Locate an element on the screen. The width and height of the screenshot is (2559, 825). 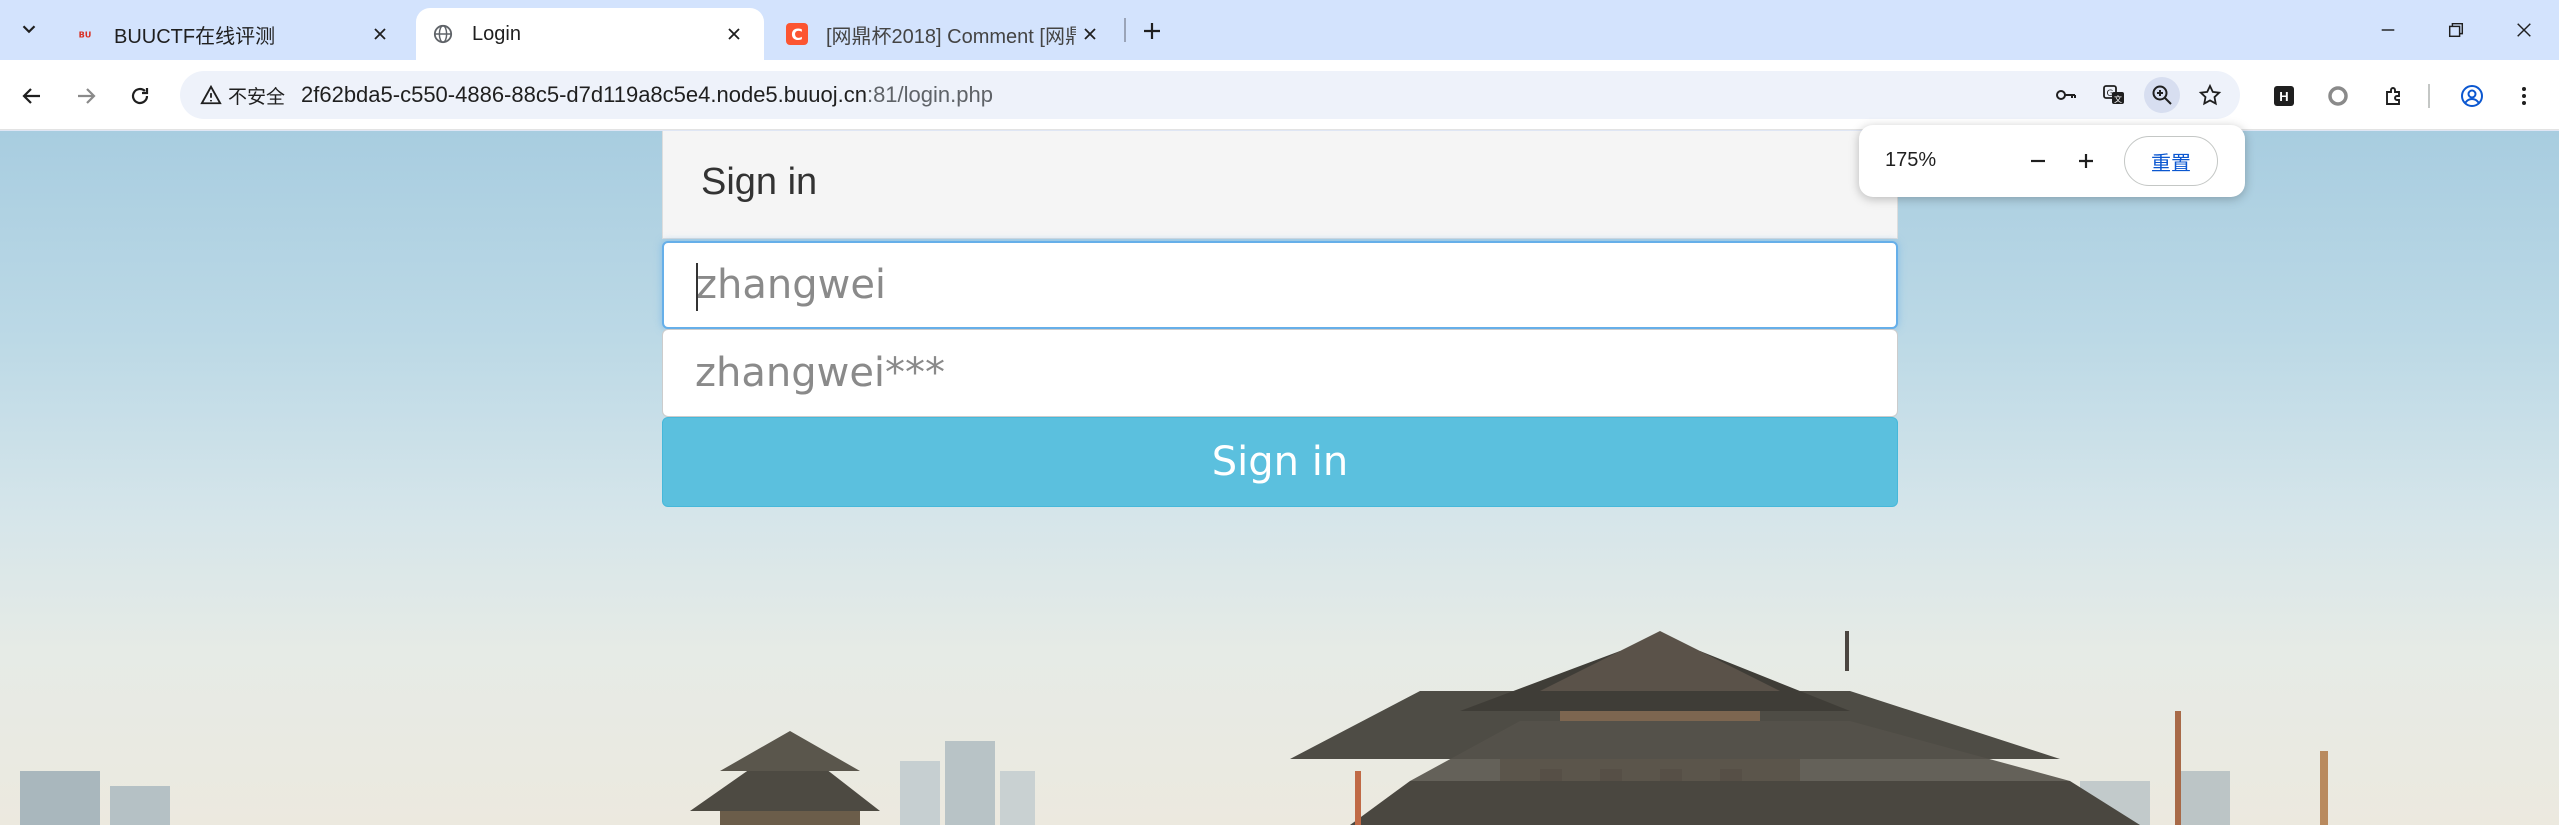
zoom-in-icon is located at coordinates (2162, 95).